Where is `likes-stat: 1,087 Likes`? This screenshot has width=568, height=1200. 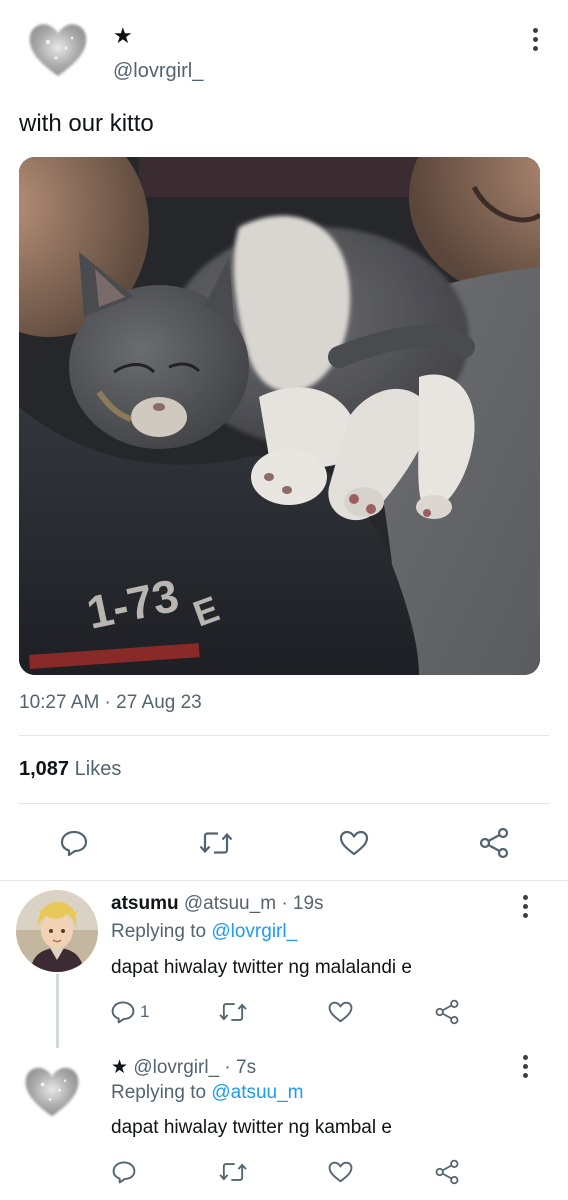 likes-stat: 1,087 Likes is located at coordinates (70, 769).